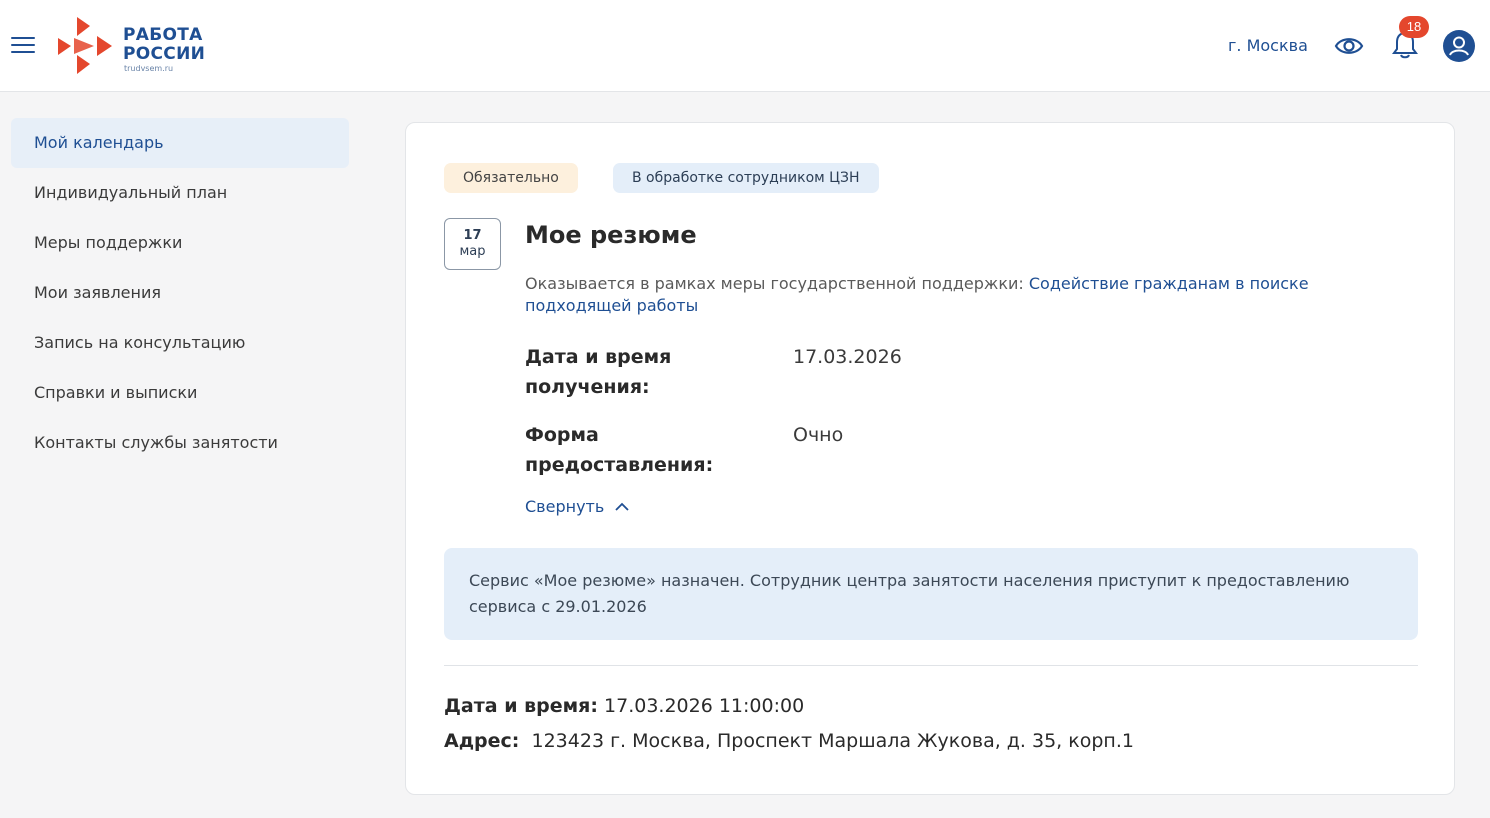 The image size is (1490, 818). What do you see at coordinates (1268, 45) in the screenshot?
I see `city-selector: г. Москва` at bounding box center [1268, 45].